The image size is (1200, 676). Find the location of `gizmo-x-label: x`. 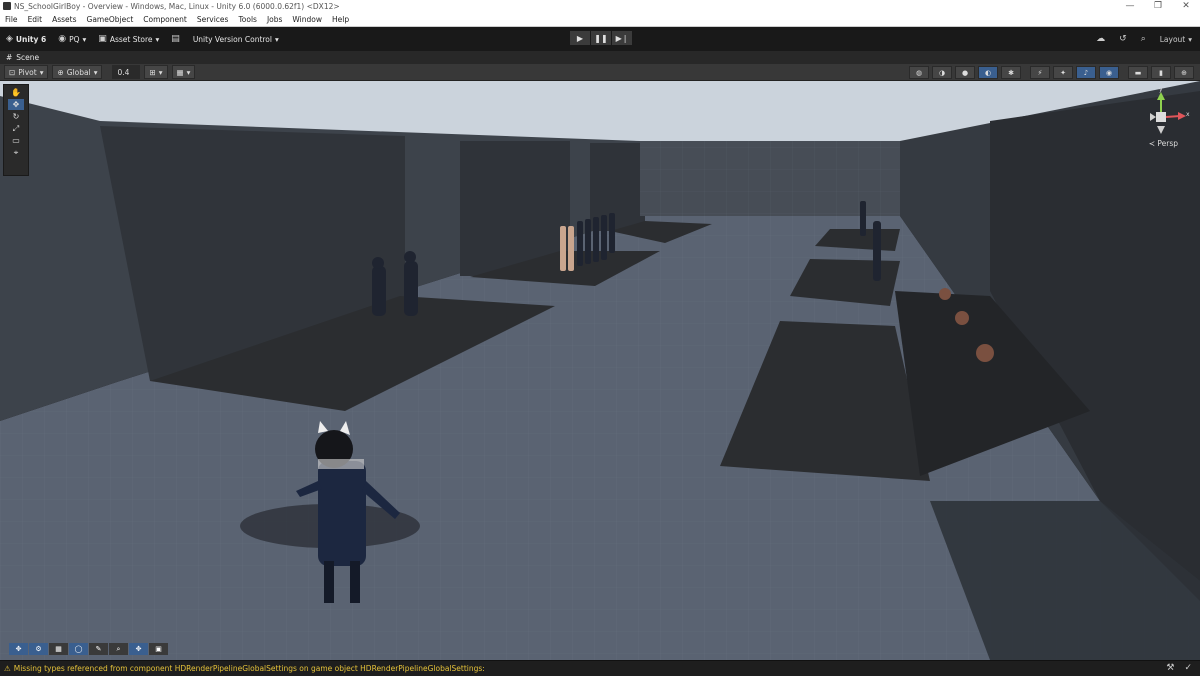

gizmo-x-label: x is located at coordinates (1188, 114).